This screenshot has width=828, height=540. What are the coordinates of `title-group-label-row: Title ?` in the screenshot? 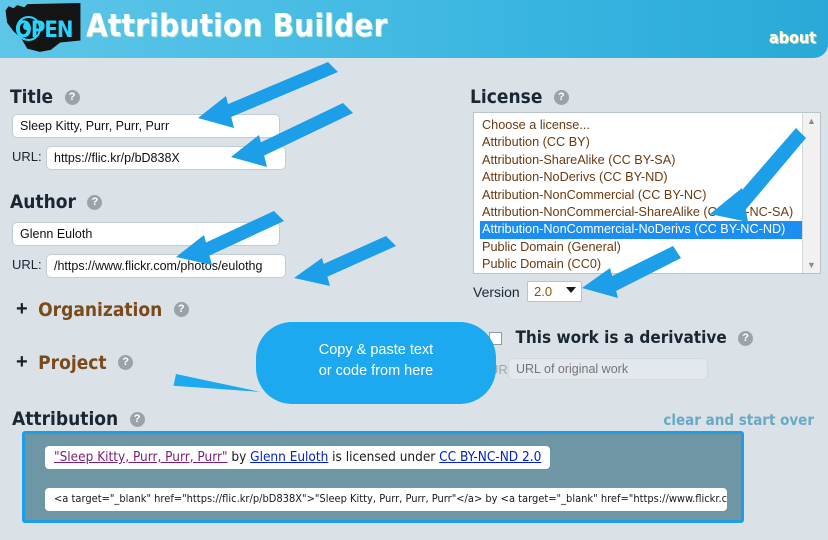 It's located at (45, 97).